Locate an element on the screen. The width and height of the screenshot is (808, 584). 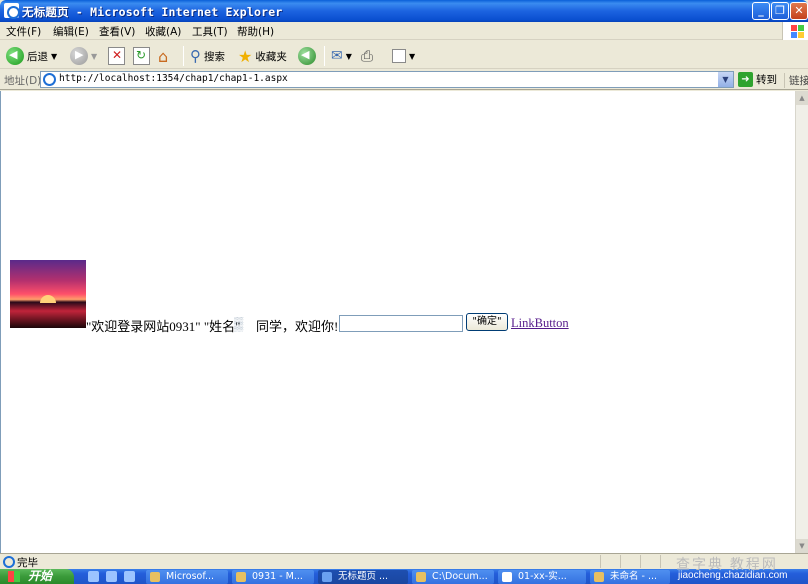
forward-dropdown-icon: ▼ is located at coordinates (94, 56).